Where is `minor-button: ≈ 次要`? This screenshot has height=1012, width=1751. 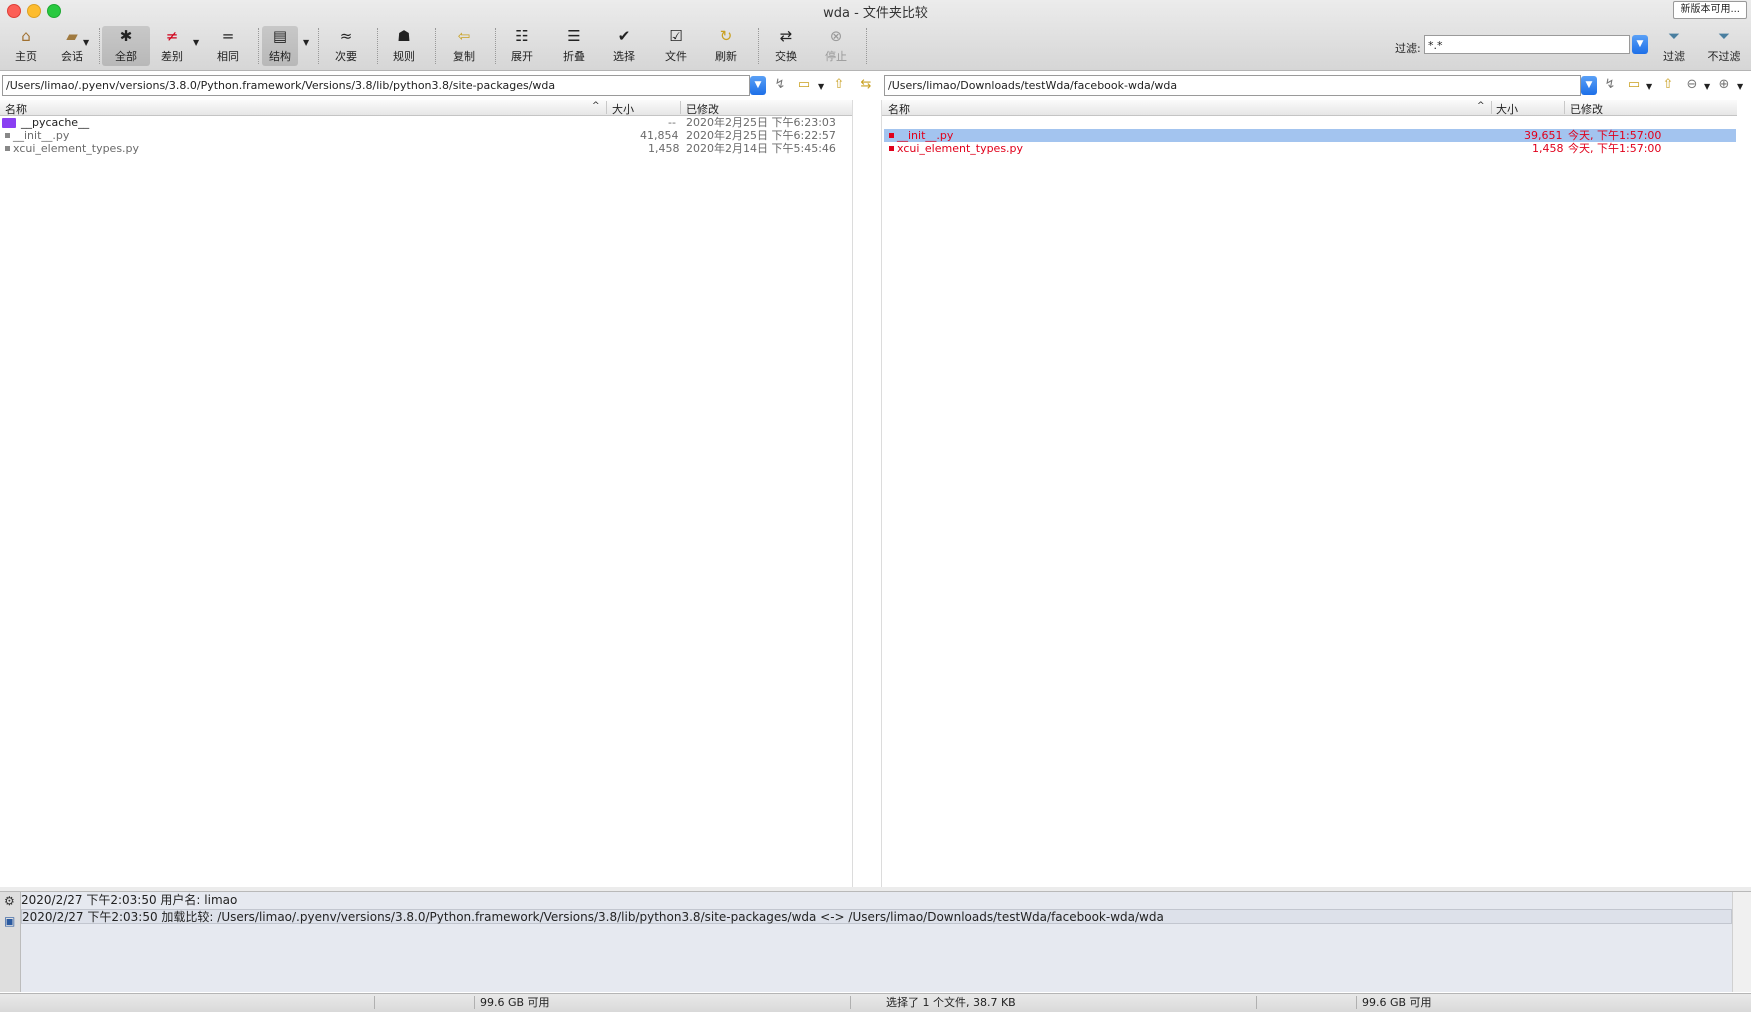
minor-button: ≈ 次要 is located at coordinates (346, 46).